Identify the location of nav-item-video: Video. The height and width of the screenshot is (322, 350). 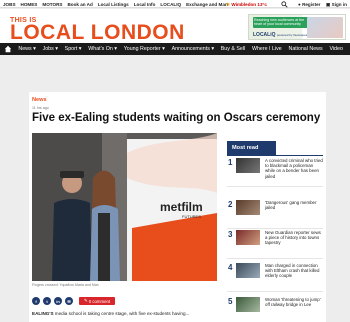
(336, 49).